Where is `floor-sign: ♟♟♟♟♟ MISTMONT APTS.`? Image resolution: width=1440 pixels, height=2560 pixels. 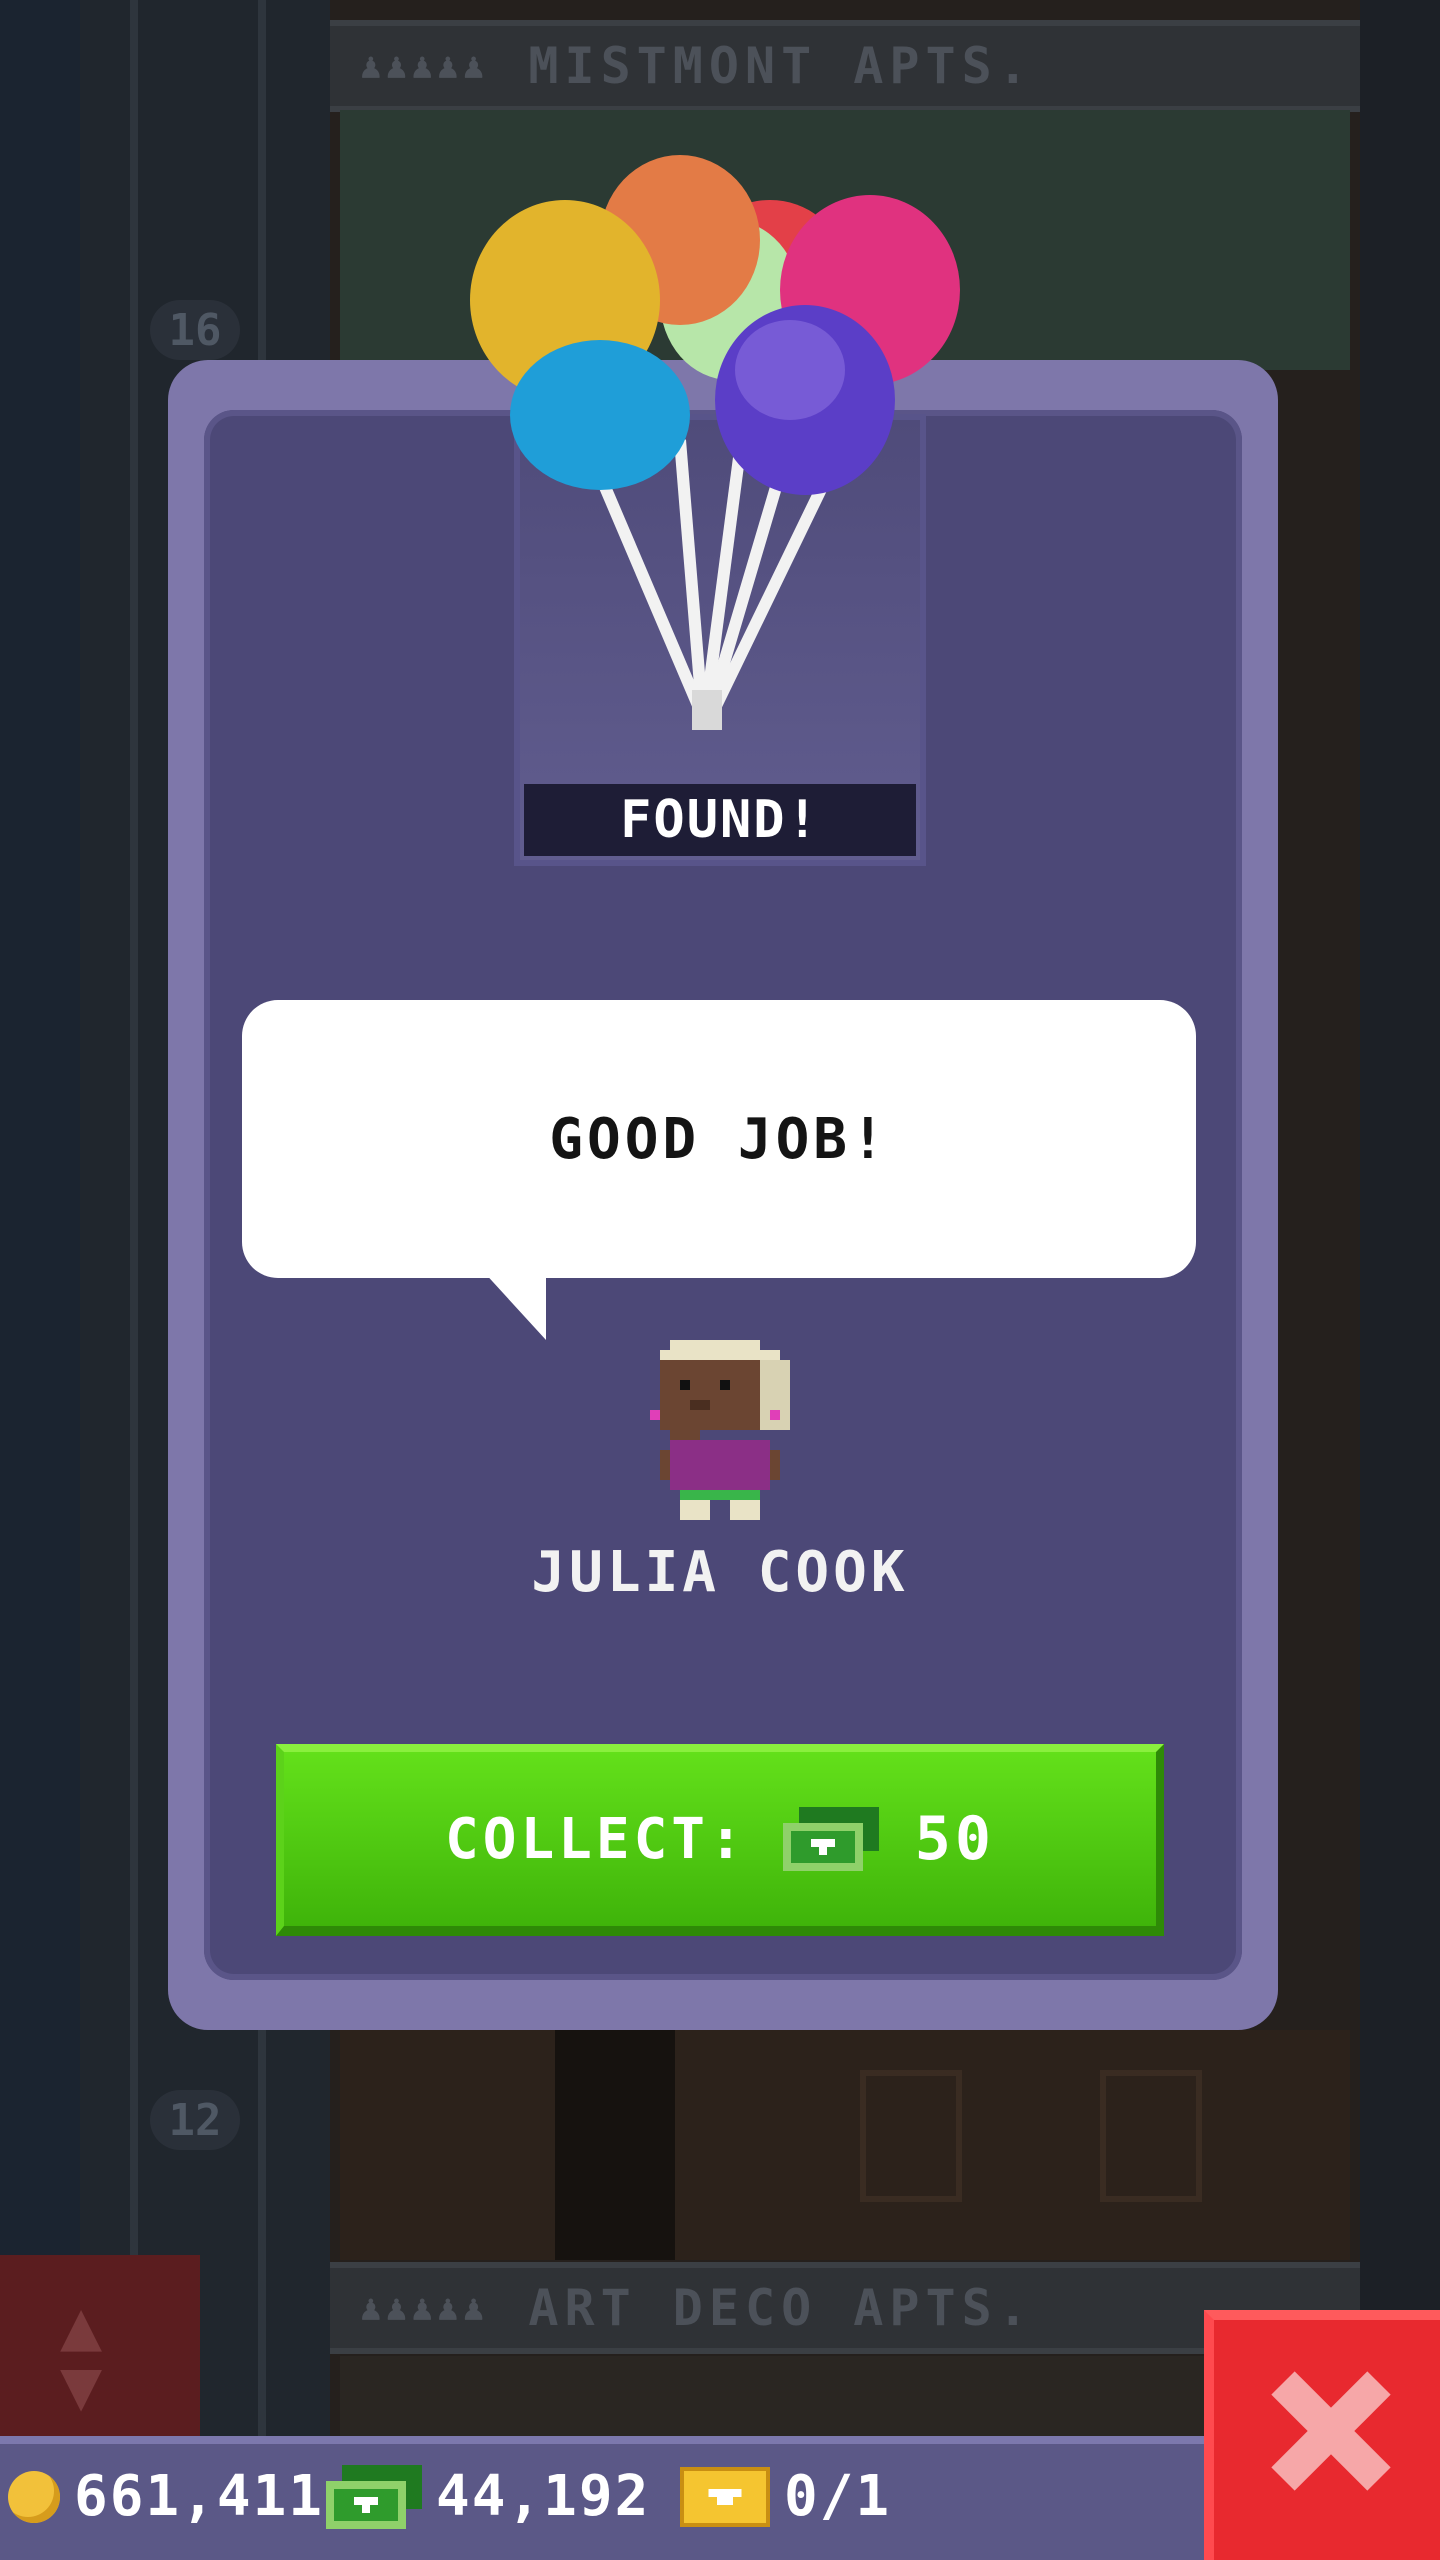
floor-sign: ♟♟♟♟♟ MISTMONT APTS. is located at coordinates (845, 66).